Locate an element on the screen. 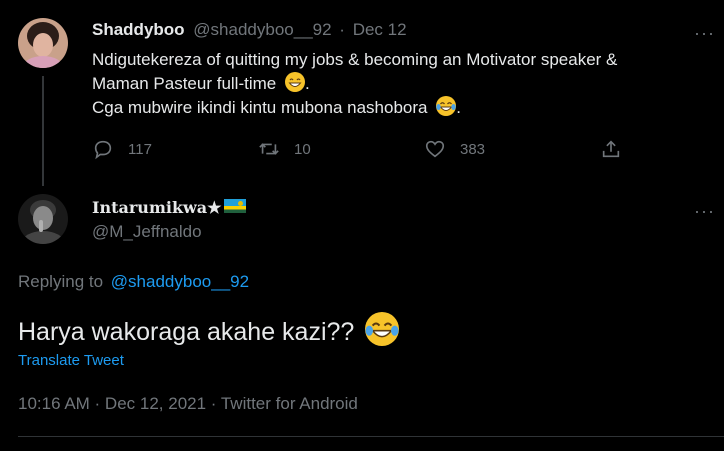 This screenshot has height=451, width=724. parent-text-line-3-end: . is located at coordinates (458, 107).